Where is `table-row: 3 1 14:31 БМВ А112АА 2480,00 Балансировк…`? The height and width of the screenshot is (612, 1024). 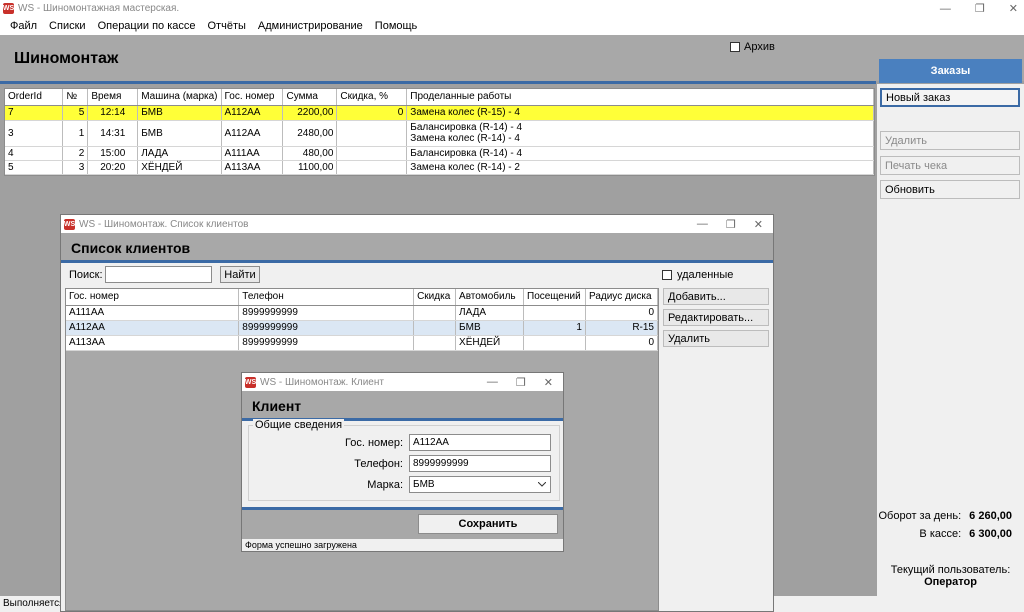 table-row: 3 1 14:31 БМВ А112АА 2480,00 Балансировк… is located at coordinates (439, 133).